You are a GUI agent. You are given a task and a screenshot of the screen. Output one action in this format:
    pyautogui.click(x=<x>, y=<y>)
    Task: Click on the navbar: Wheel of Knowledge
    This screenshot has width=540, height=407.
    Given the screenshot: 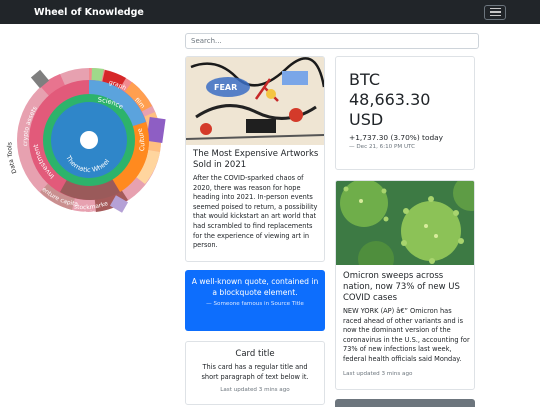 What is the action you would take?
    pyautogui.click(x=270, y=12)
    